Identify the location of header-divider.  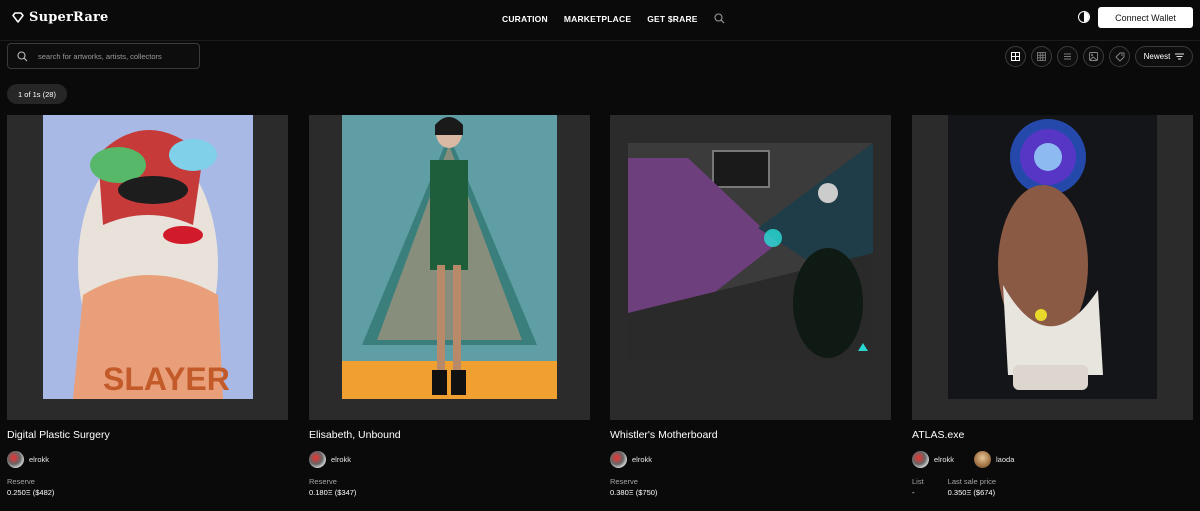
(600, 40).